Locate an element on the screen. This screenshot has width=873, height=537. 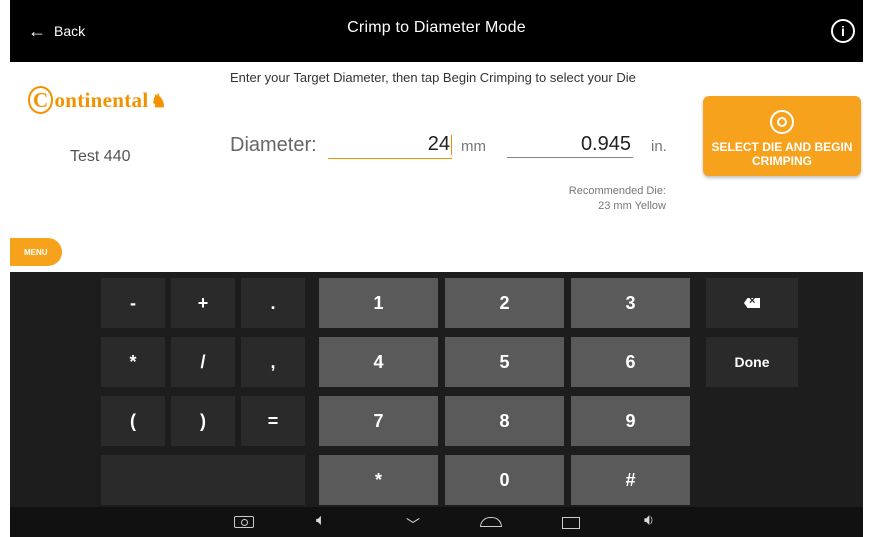
key-star: * is located at coordinates (378, 480).